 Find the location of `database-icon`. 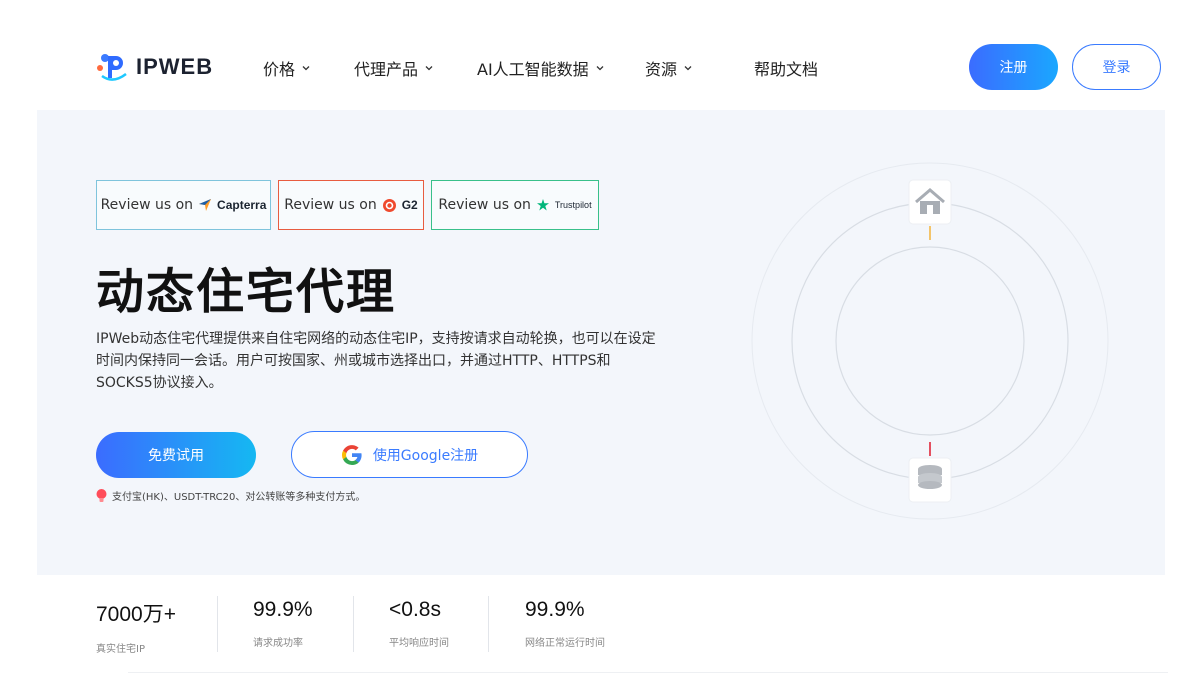

database-icon is located at coordinates (930, 480).